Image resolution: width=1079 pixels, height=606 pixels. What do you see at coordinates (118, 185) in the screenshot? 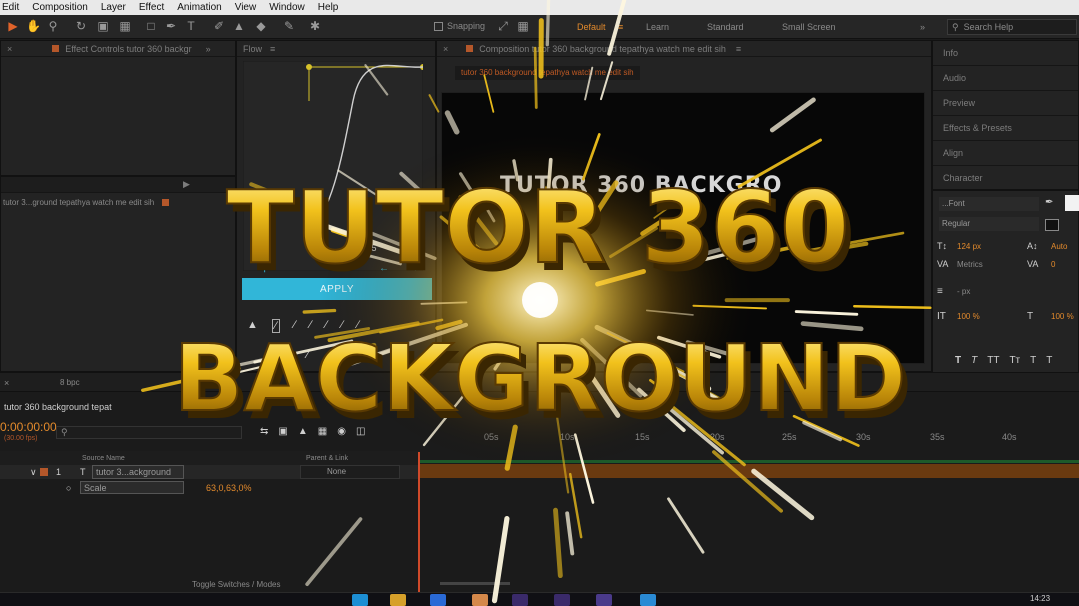
I see `project-search-bar: ▶` at bounding box center [118, 185].